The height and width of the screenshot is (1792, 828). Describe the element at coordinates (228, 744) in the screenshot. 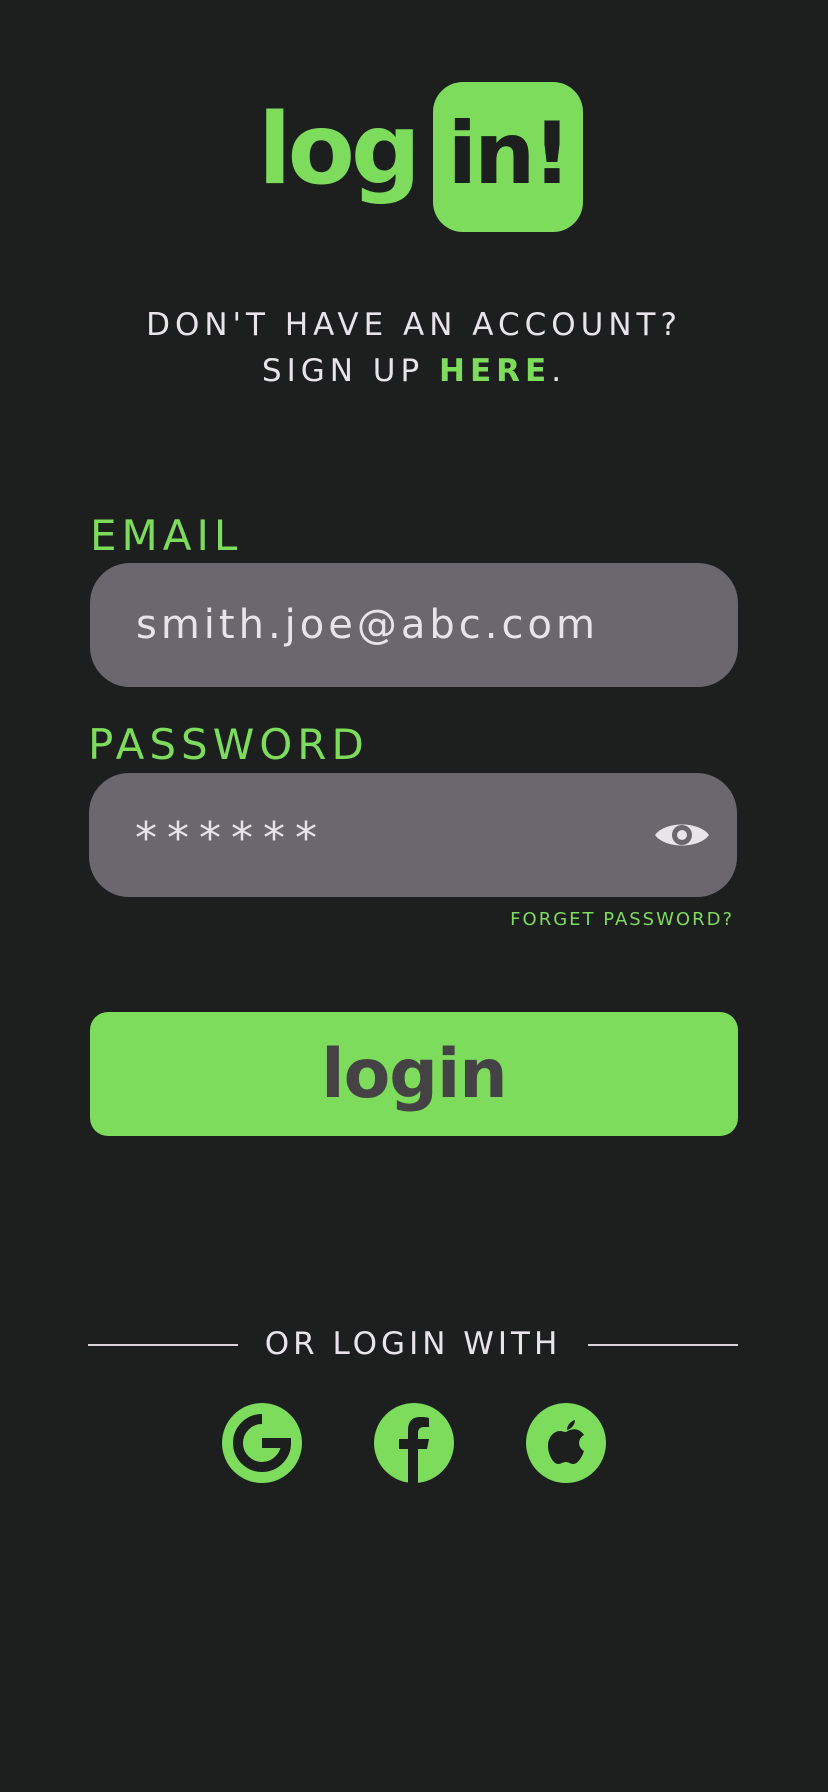

I see `password-label: PASSWORD` at that location.